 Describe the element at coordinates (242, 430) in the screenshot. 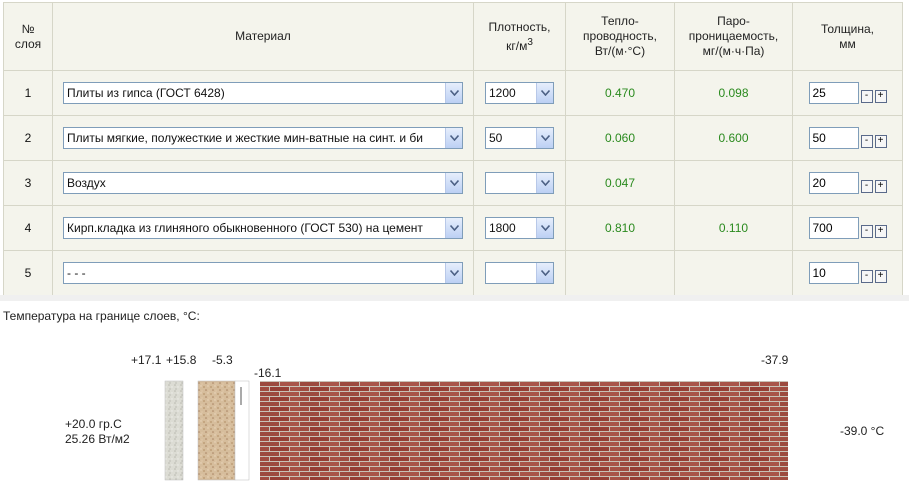

I see `layer-3-air-gap-visual` at that location.